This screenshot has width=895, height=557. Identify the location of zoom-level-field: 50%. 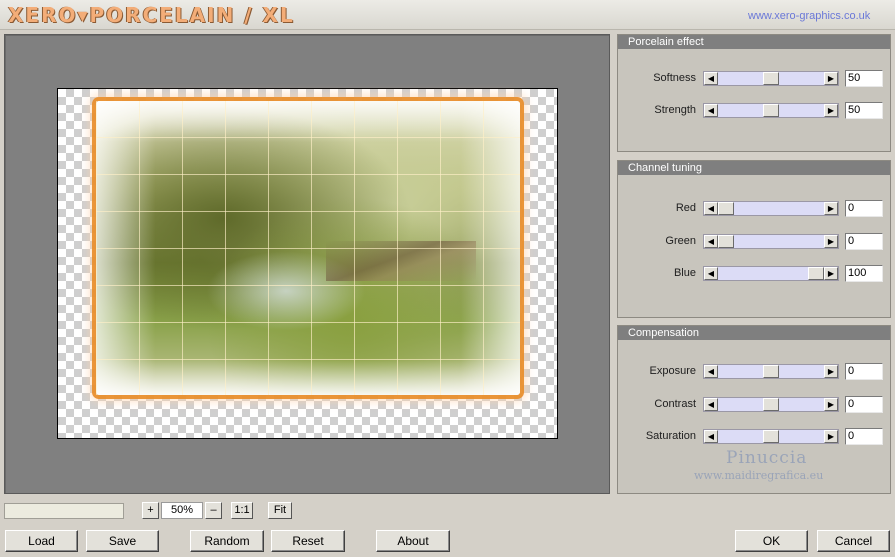
(182, 510).